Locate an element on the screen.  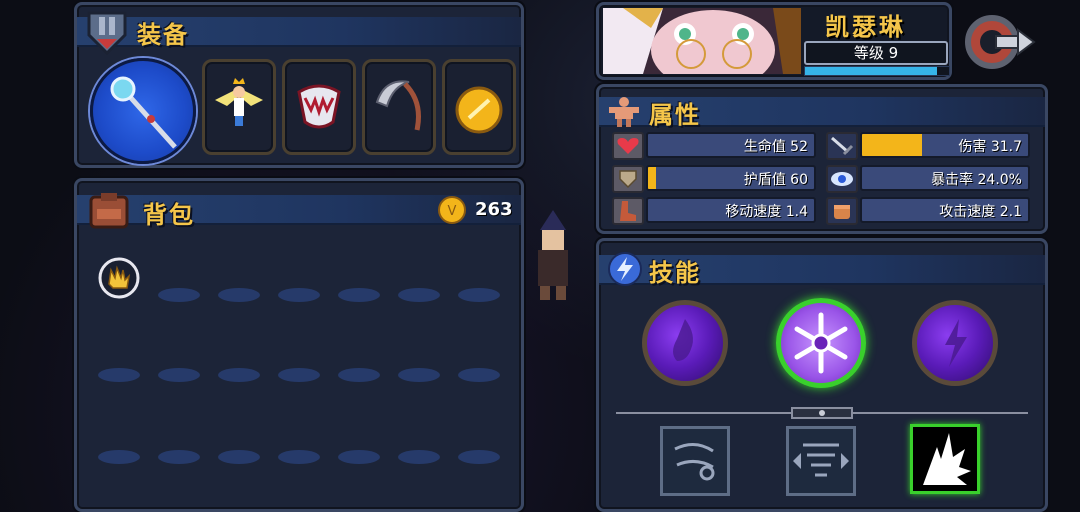
stat-damage-bar: 伤害 31.7 is located at coordinates (945, 145).